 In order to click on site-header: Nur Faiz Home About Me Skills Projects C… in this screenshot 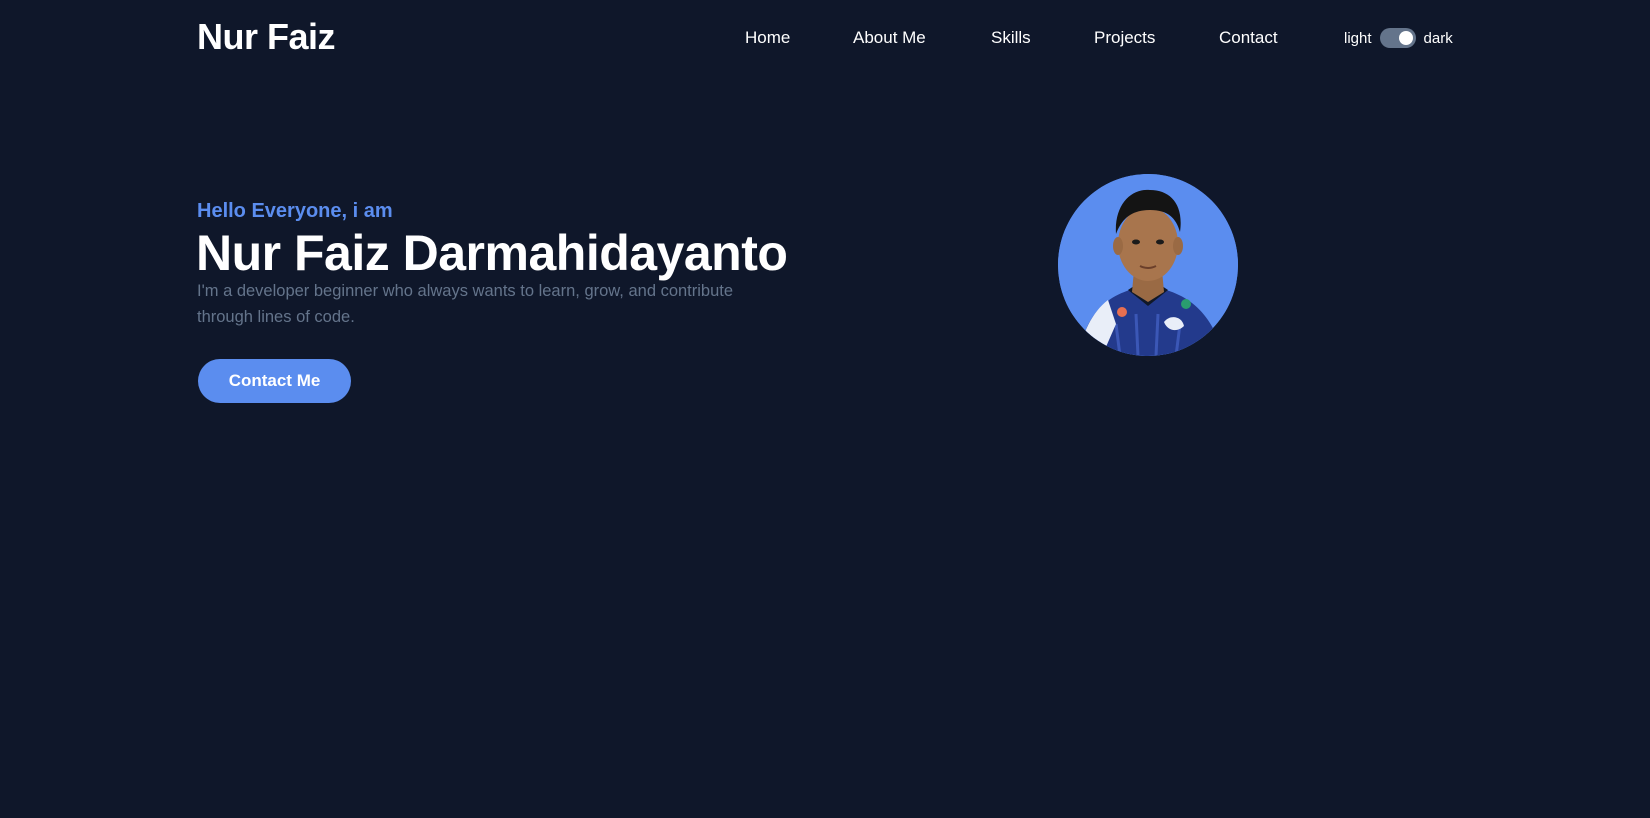, I will do `click(825, 38)`.